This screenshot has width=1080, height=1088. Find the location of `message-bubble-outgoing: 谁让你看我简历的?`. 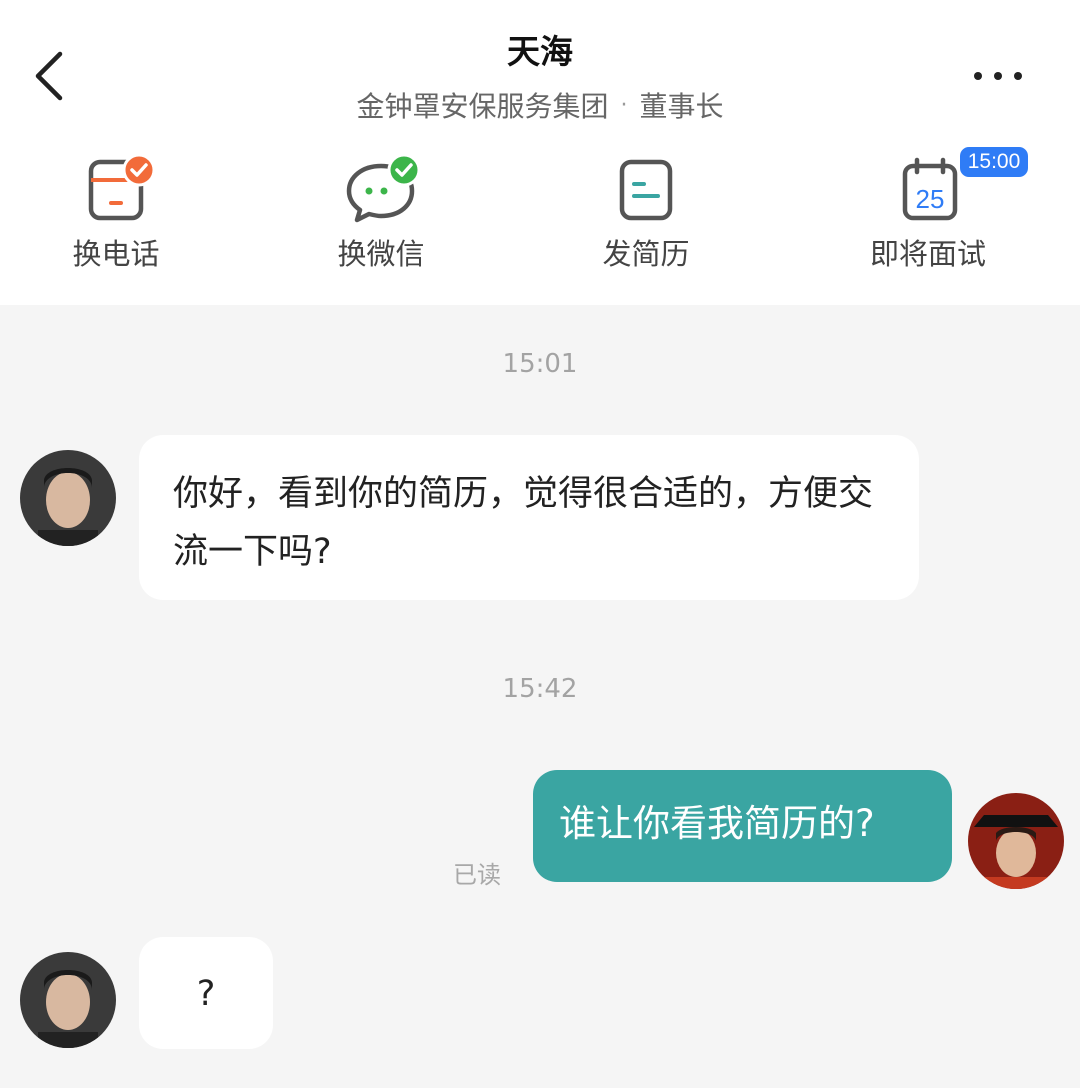

message-bubble-outgoing: 谁让你看我简历的? is located at coordinates (742, 826).